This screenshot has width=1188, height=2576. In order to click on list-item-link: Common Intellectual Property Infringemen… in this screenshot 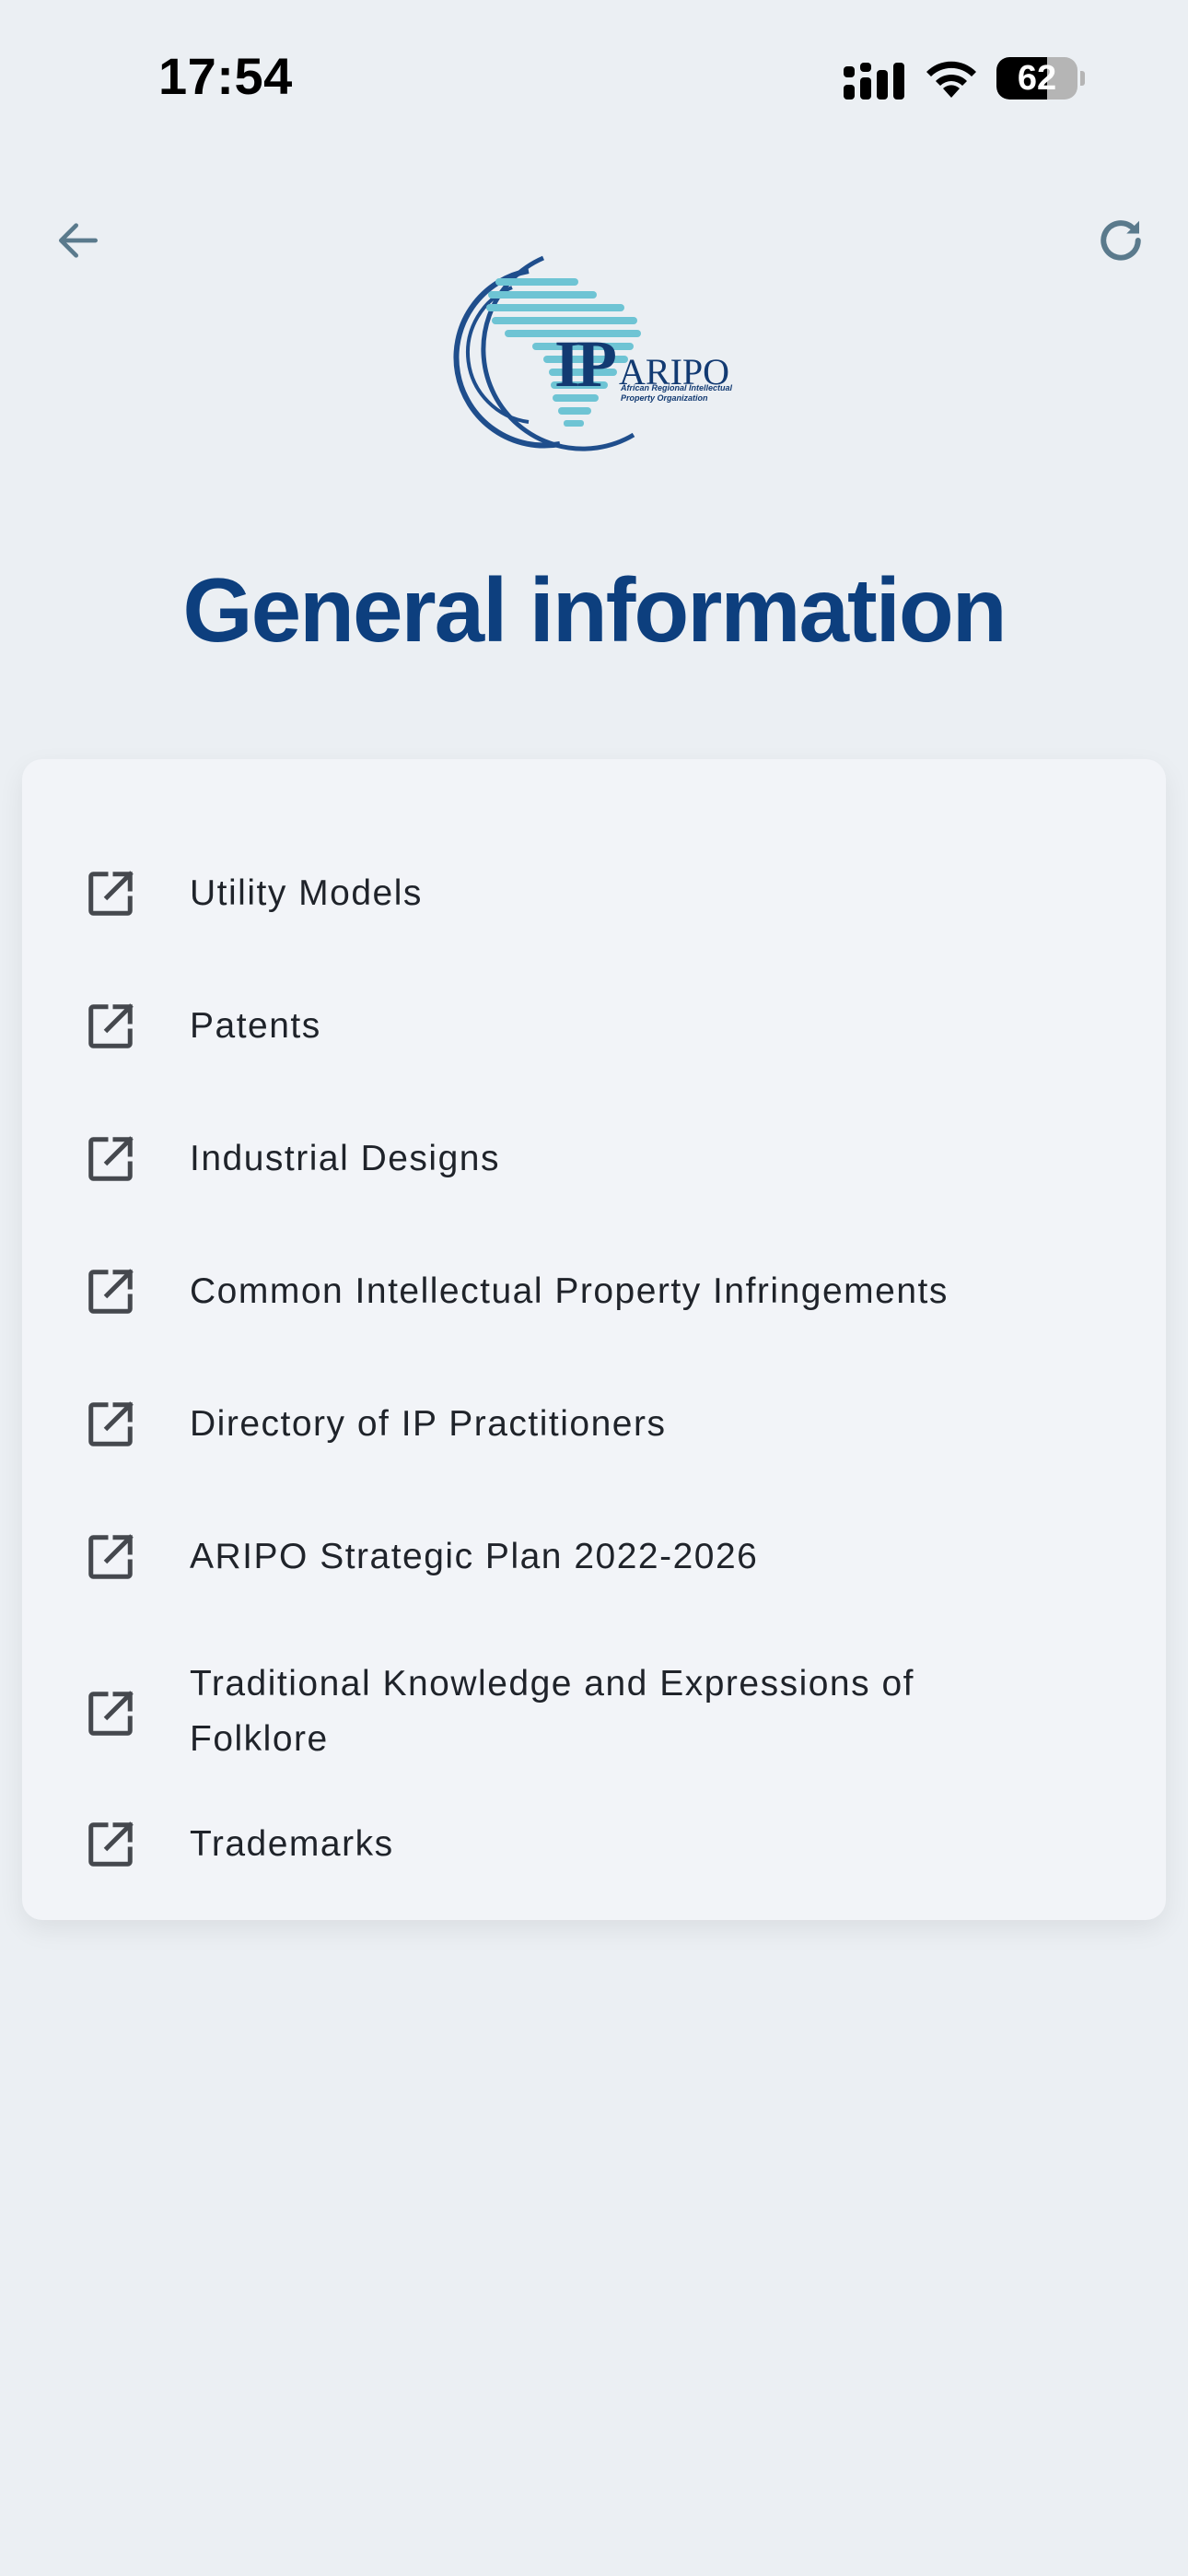, I will do `click(594, 1291)`.